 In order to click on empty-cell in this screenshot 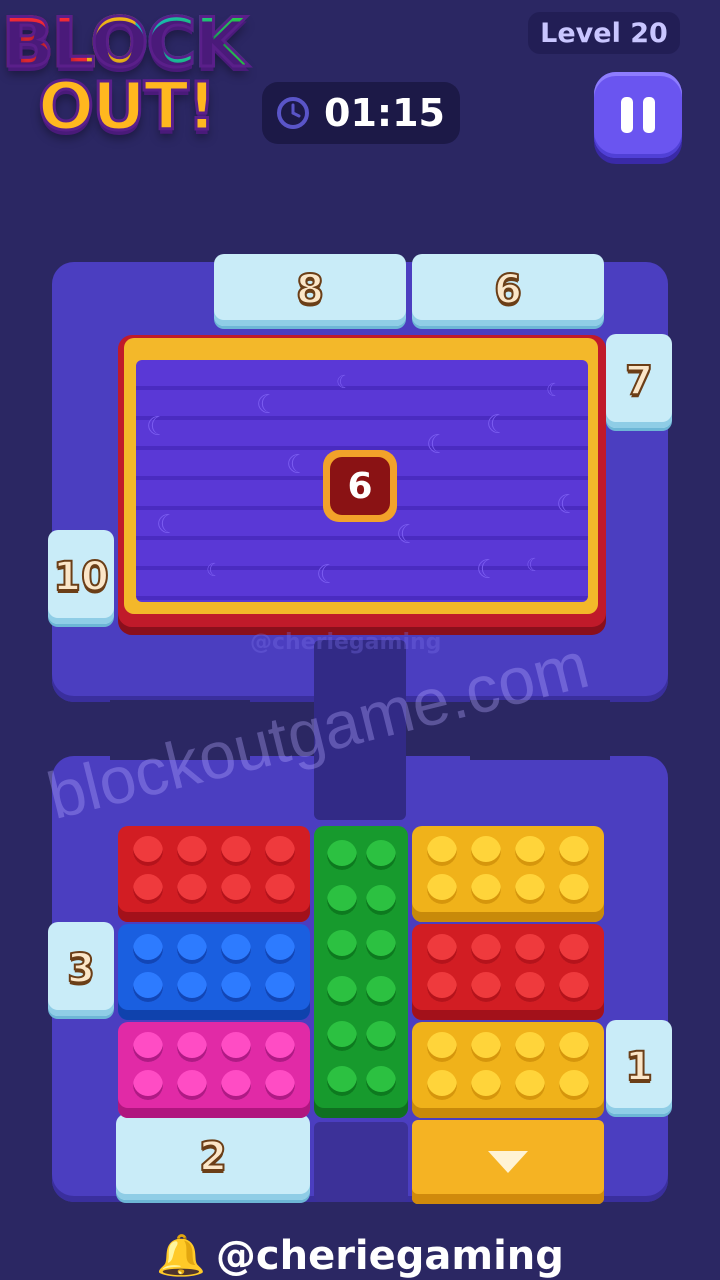, I will do `click(361, 1162)`.